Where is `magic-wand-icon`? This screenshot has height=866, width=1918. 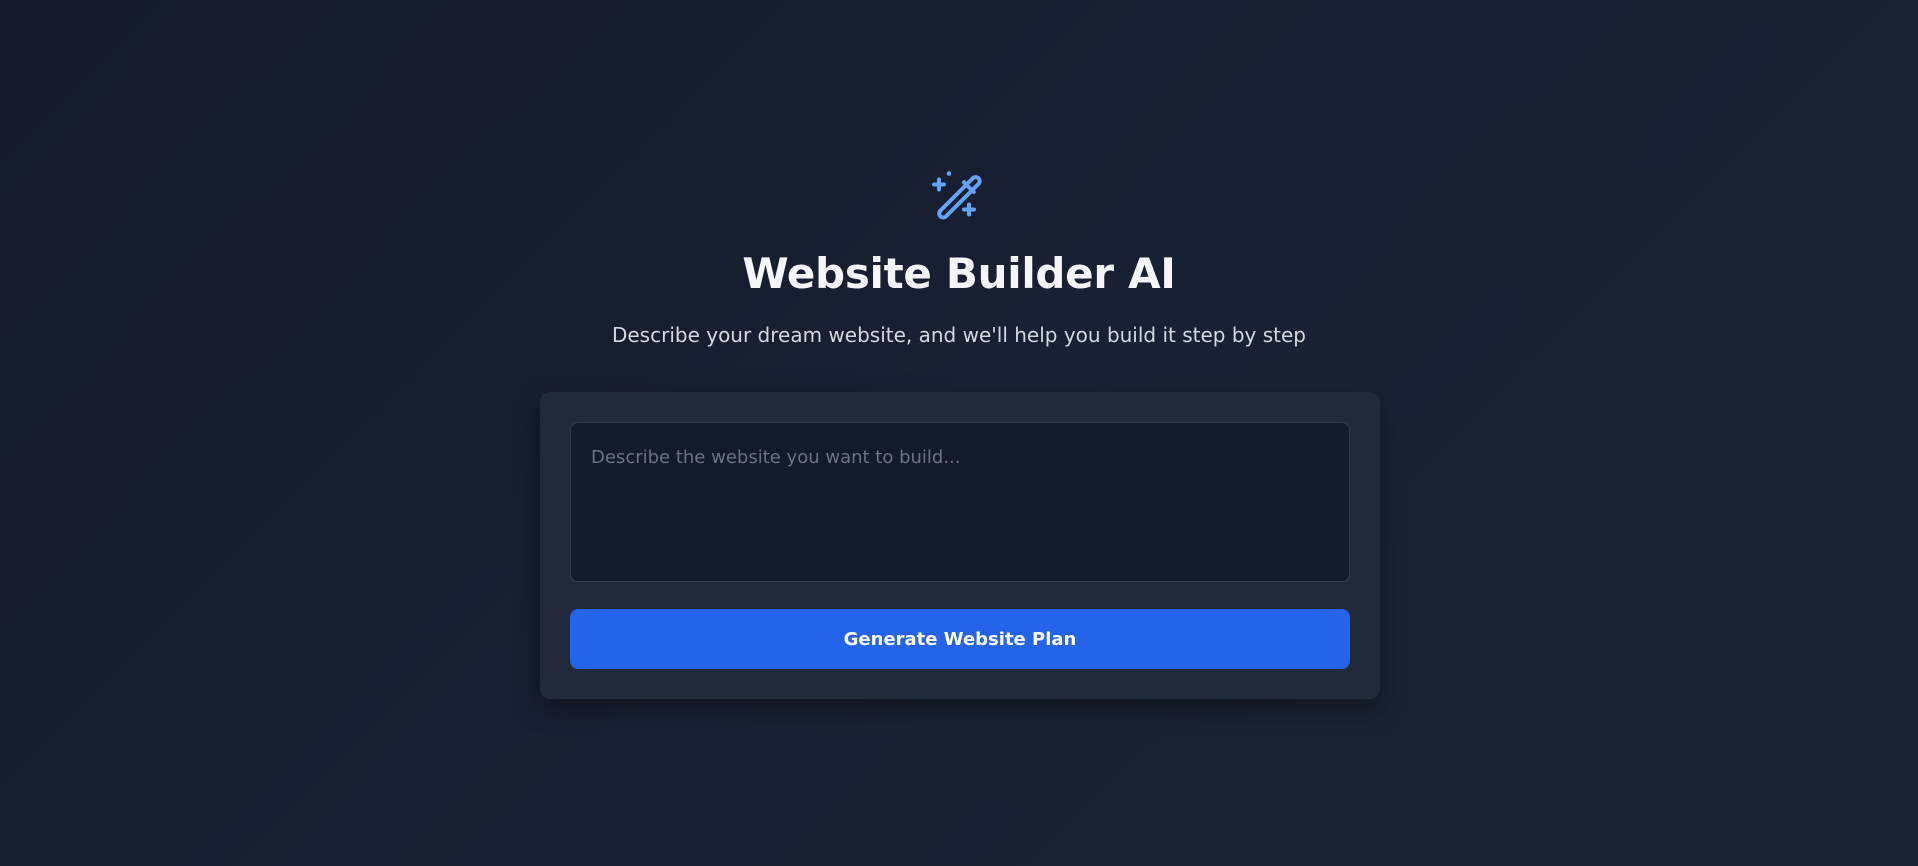 magic-wand-icon is located at coordinates (957, 195).